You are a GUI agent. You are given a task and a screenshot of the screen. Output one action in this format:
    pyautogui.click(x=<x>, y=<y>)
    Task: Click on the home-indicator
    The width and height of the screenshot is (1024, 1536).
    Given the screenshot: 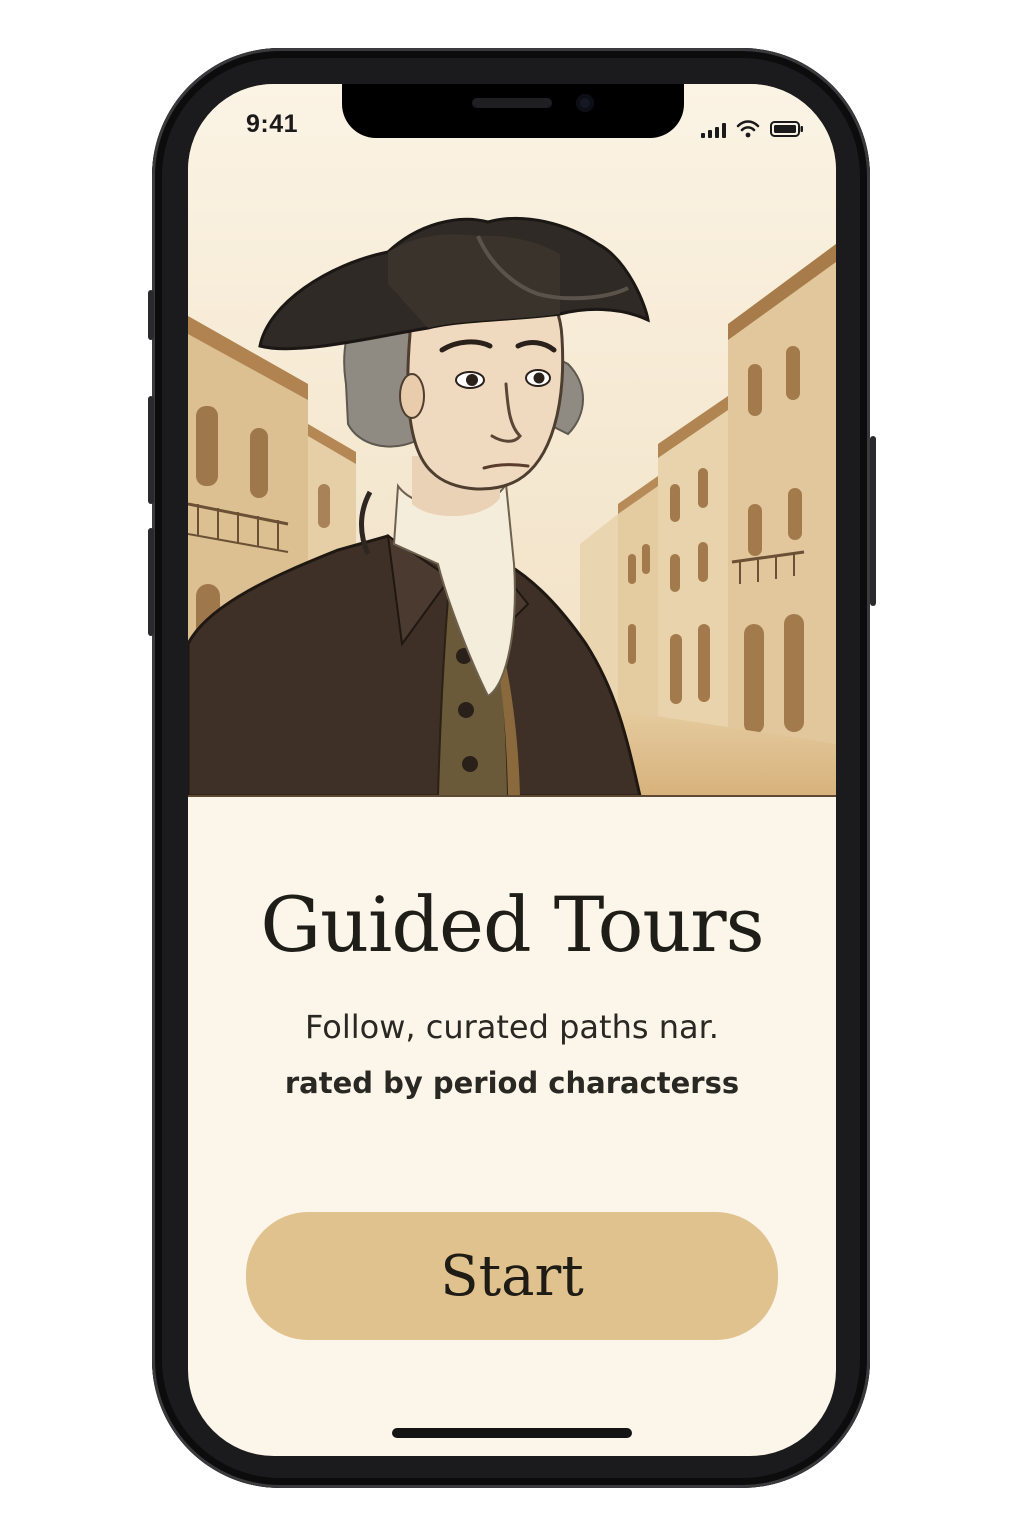 What is the action you would take?
    pyautogui.click(x=512, y=1433)
    